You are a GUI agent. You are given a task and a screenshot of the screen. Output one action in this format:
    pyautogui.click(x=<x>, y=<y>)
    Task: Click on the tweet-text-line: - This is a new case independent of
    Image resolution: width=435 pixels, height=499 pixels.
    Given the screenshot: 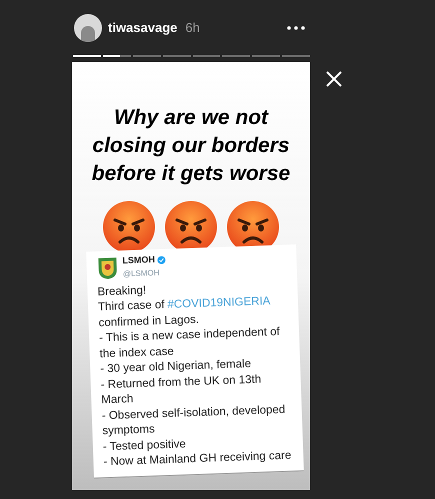 What is the action you would take?
    pyautogui.click(x=189, y=336)
    